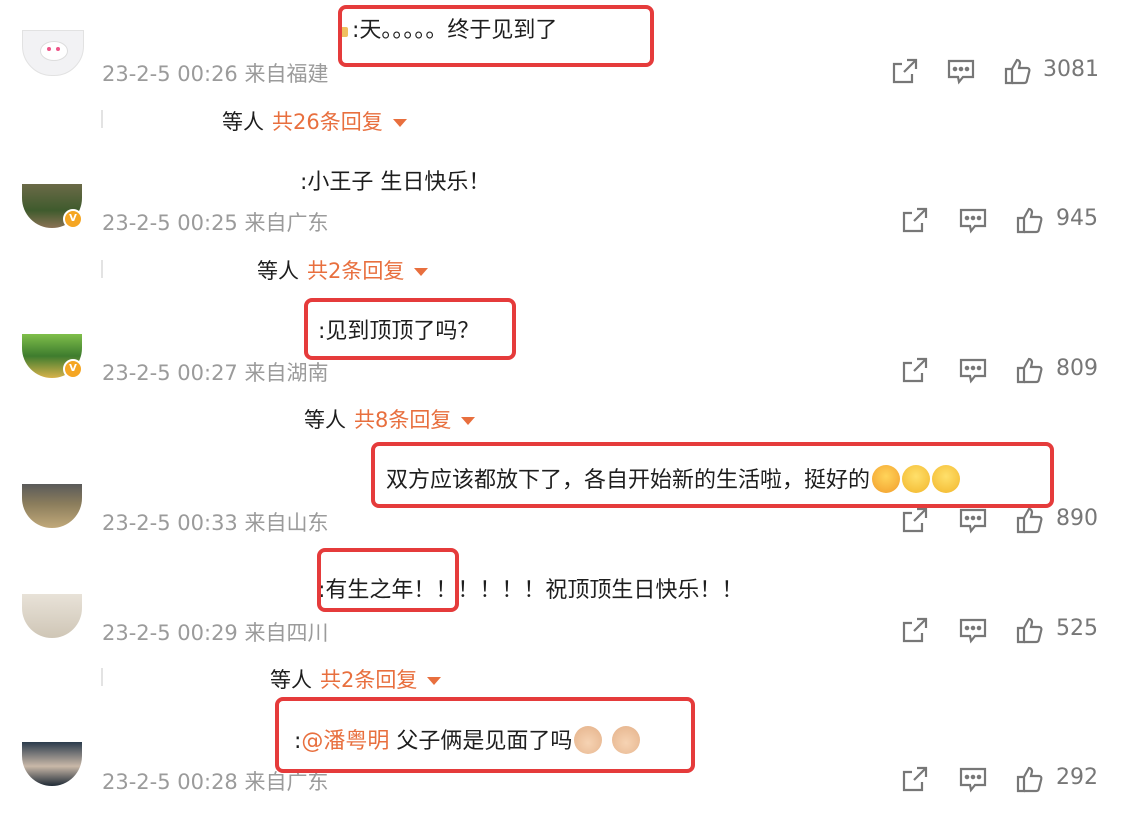  I want to click on like-count: 525, so click(1077, 628).